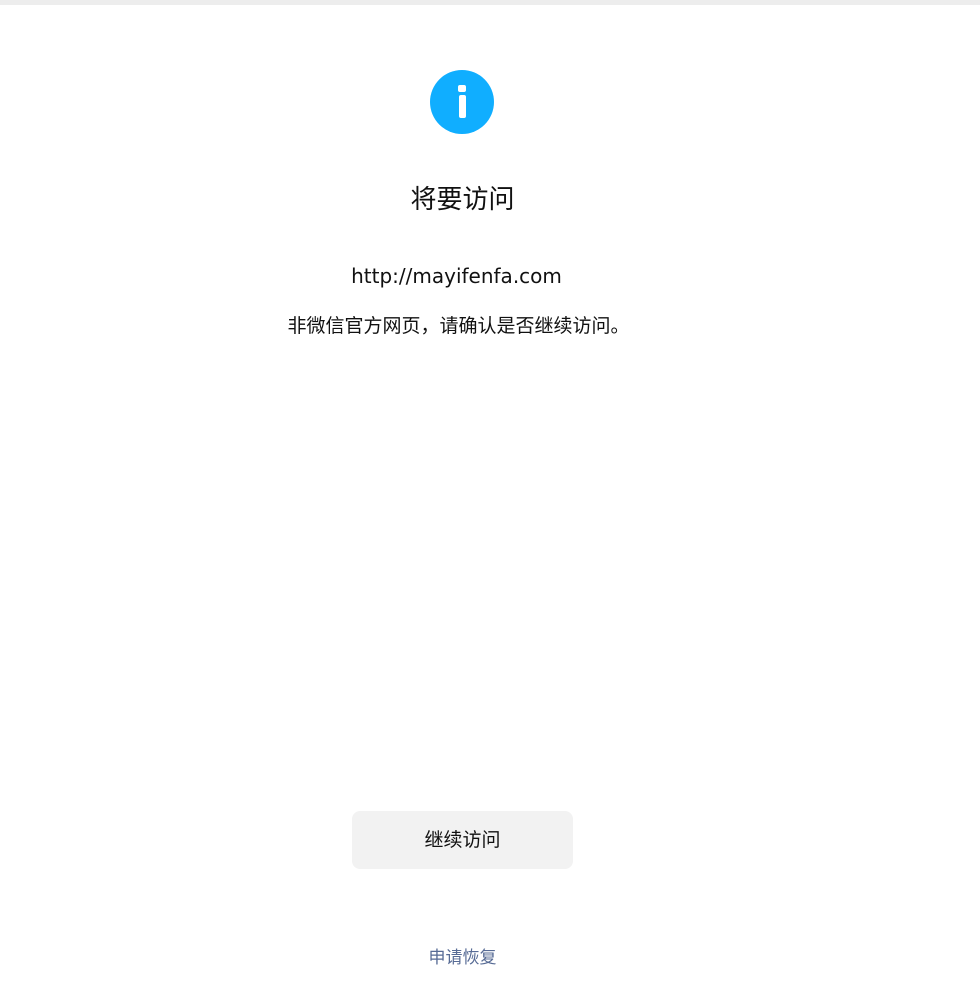 The image size is (980, 983). What do you see at coordinates (462, 840) in the screenshot?
I see `continue-button: 继续访问` at bounding box center [462, 840].